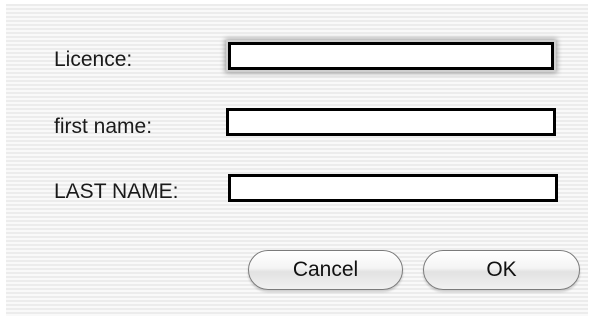 This screenshot has width=591, height=322. What do you see at coordinates (391, 56) in the screenshot?
I see `licence-input` at bounding box center [391, 56].